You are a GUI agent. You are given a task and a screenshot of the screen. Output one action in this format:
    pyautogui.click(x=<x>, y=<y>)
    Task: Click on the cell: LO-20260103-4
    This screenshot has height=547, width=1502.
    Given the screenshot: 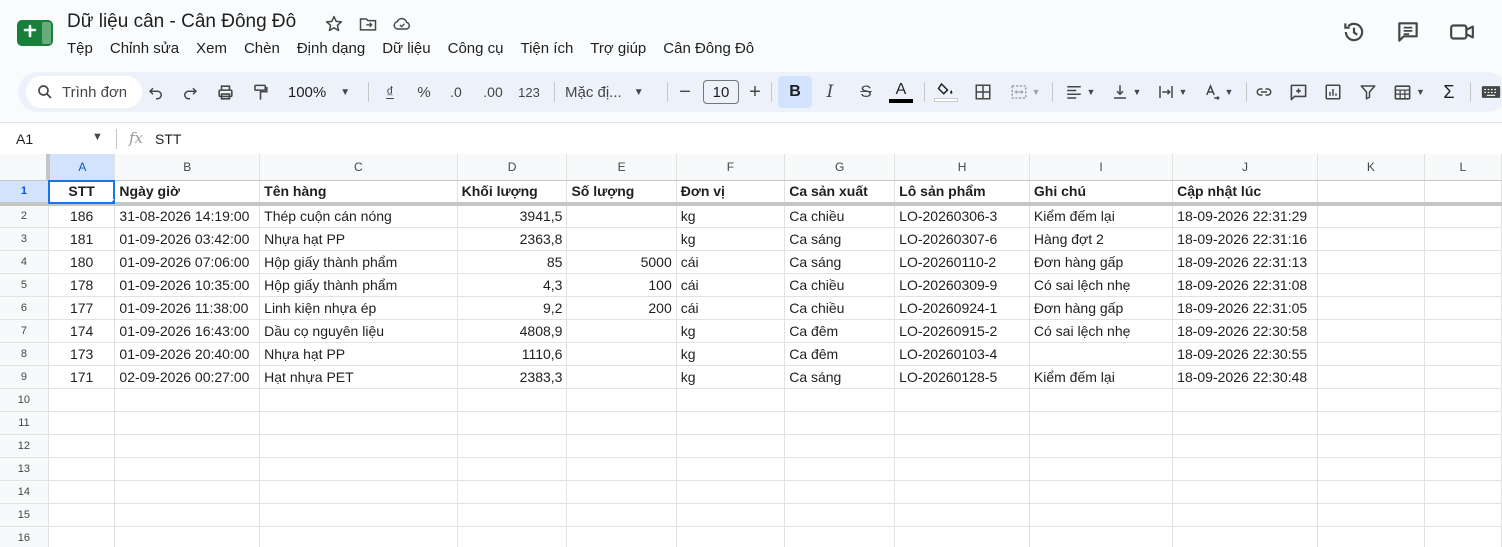 What is the action you would take?
    pyautogui.click(x=962, y=354)
    